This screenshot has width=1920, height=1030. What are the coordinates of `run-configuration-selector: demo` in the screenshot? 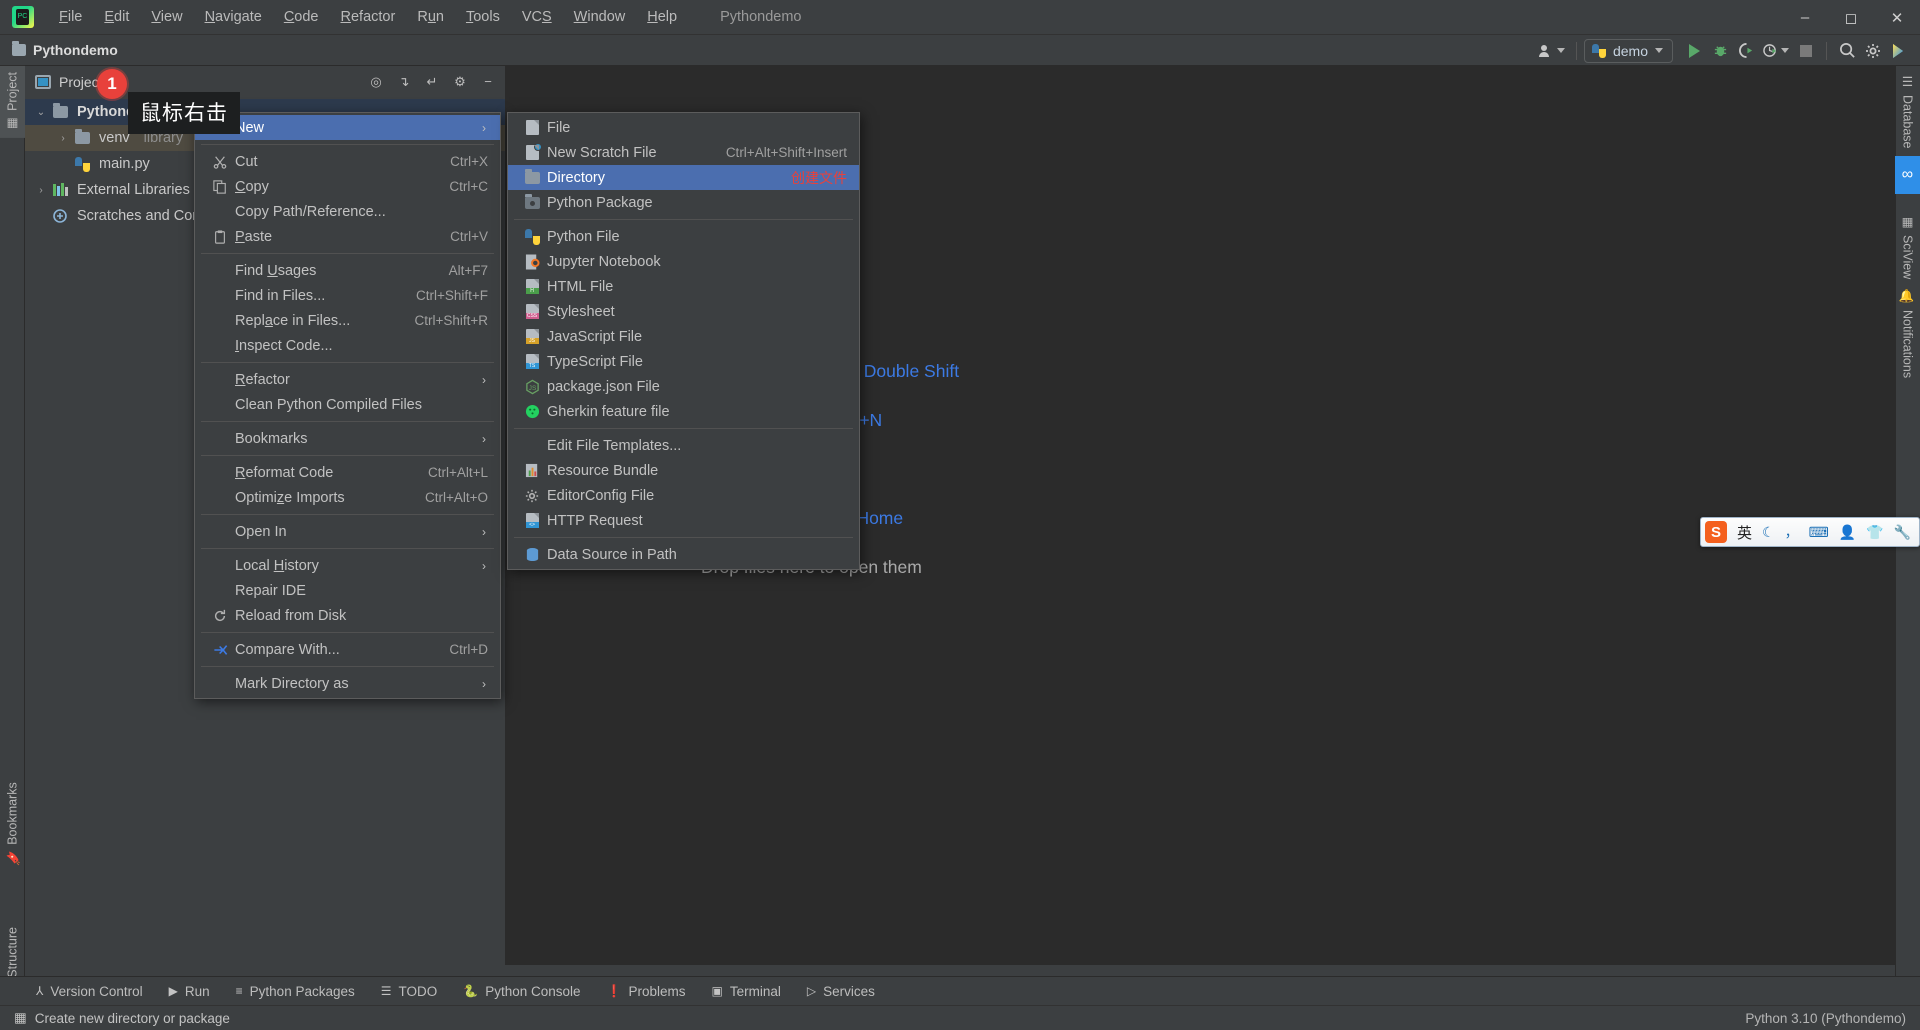 It's located at (1628, 50).